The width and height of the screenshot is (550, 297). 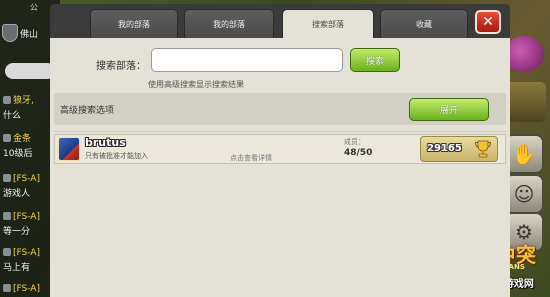 I want to click on tab-bar: 我的部落 我的部落 搜索部落 收藏 ✕, so click(x=280, y=21).